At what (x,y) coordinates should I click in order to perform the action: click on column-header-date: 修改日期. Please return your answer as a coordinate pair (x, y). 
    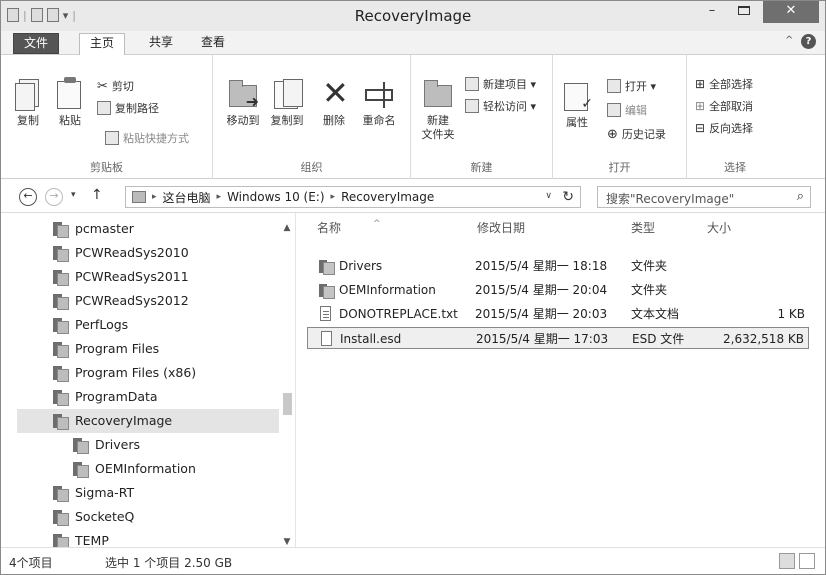
    Looking at the image, I should click on (501, 228).